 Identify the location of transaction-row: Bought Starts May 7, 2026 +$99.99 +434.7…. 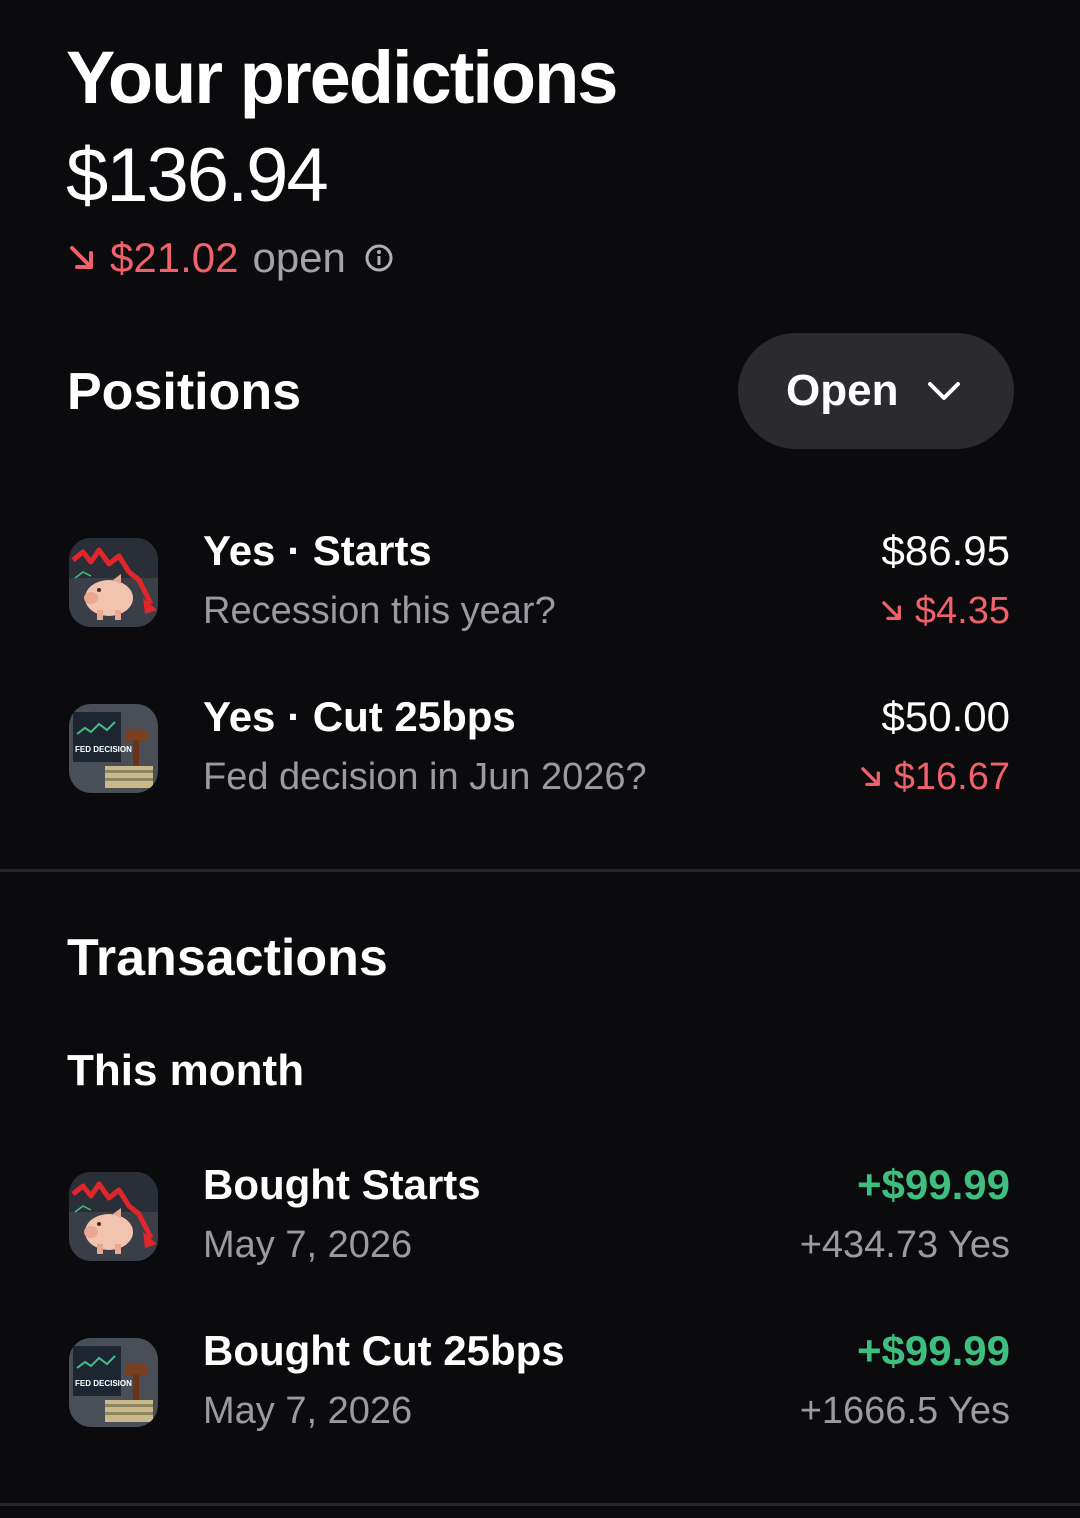
(540, 1214).